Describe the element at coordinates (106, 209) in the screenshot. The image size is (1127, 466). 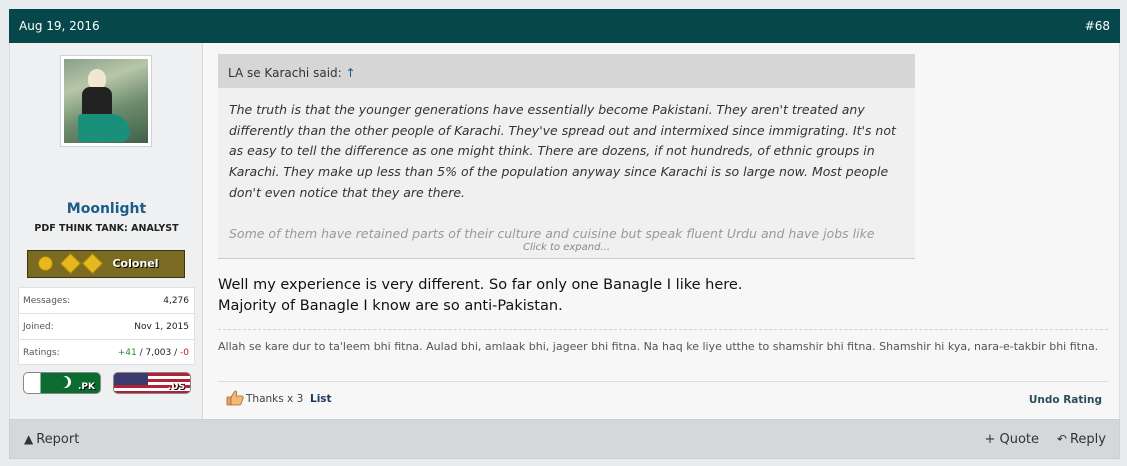
I see `username: Moonlight` at that location.